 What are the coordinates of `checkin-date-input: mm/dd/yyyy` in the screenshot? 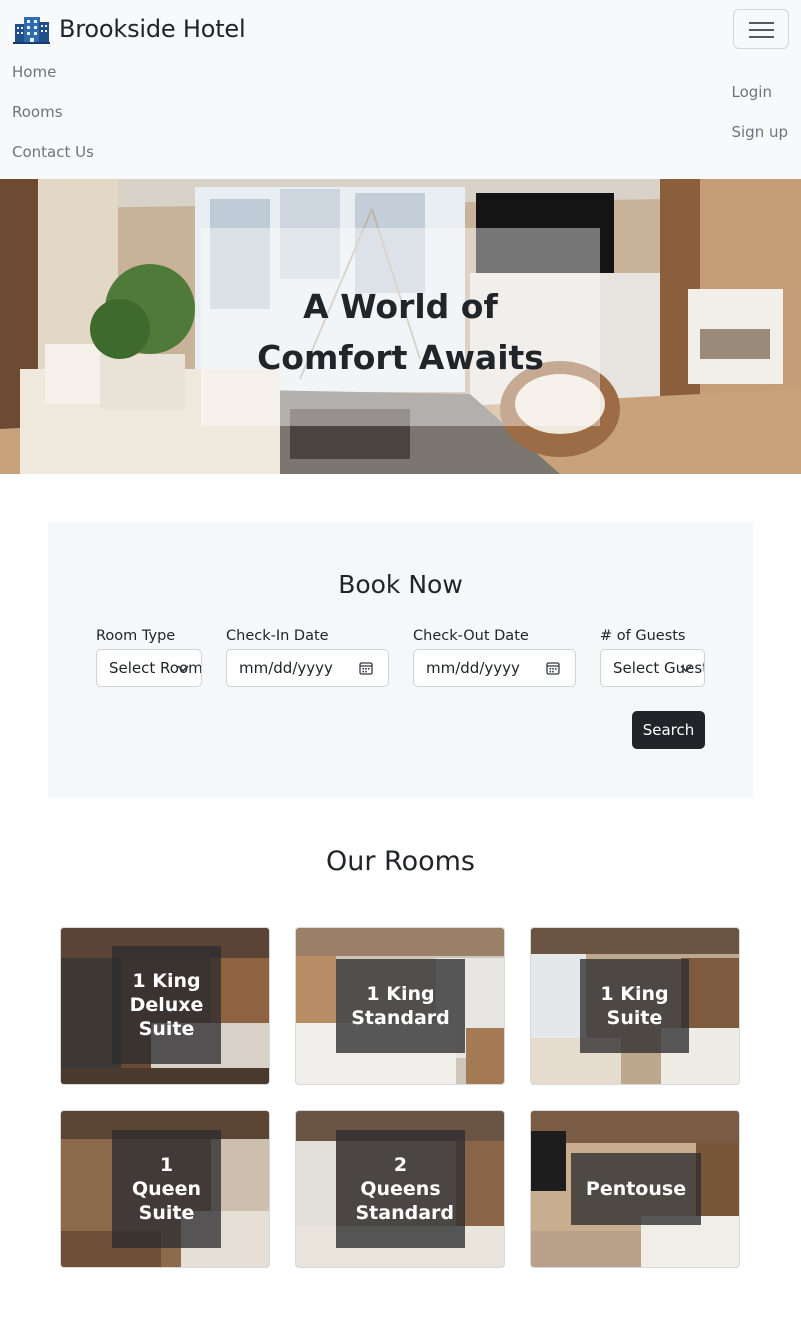 It's located at (307, 668).